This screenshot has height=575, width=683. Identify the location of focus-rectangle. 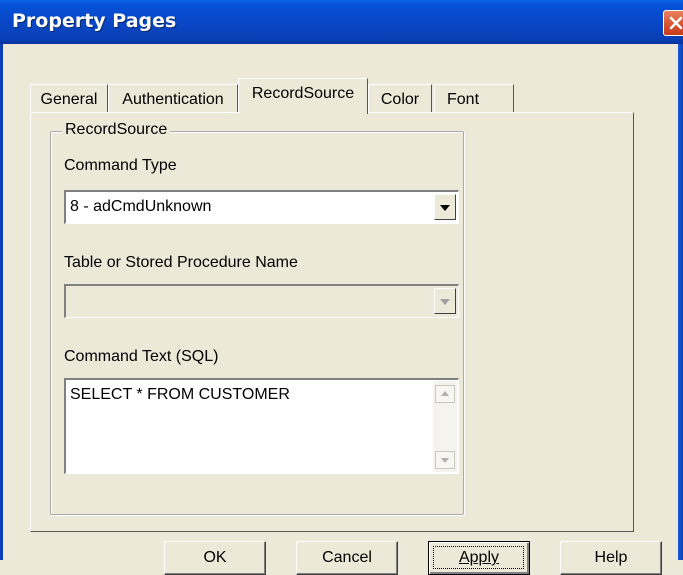
(478, 557).